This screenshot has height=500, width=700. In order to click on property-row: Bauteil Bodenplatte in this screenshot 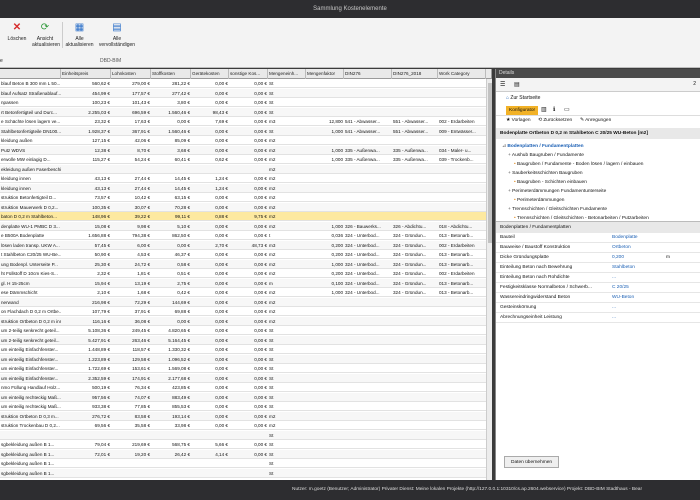, I will do `click(598, 238)`.